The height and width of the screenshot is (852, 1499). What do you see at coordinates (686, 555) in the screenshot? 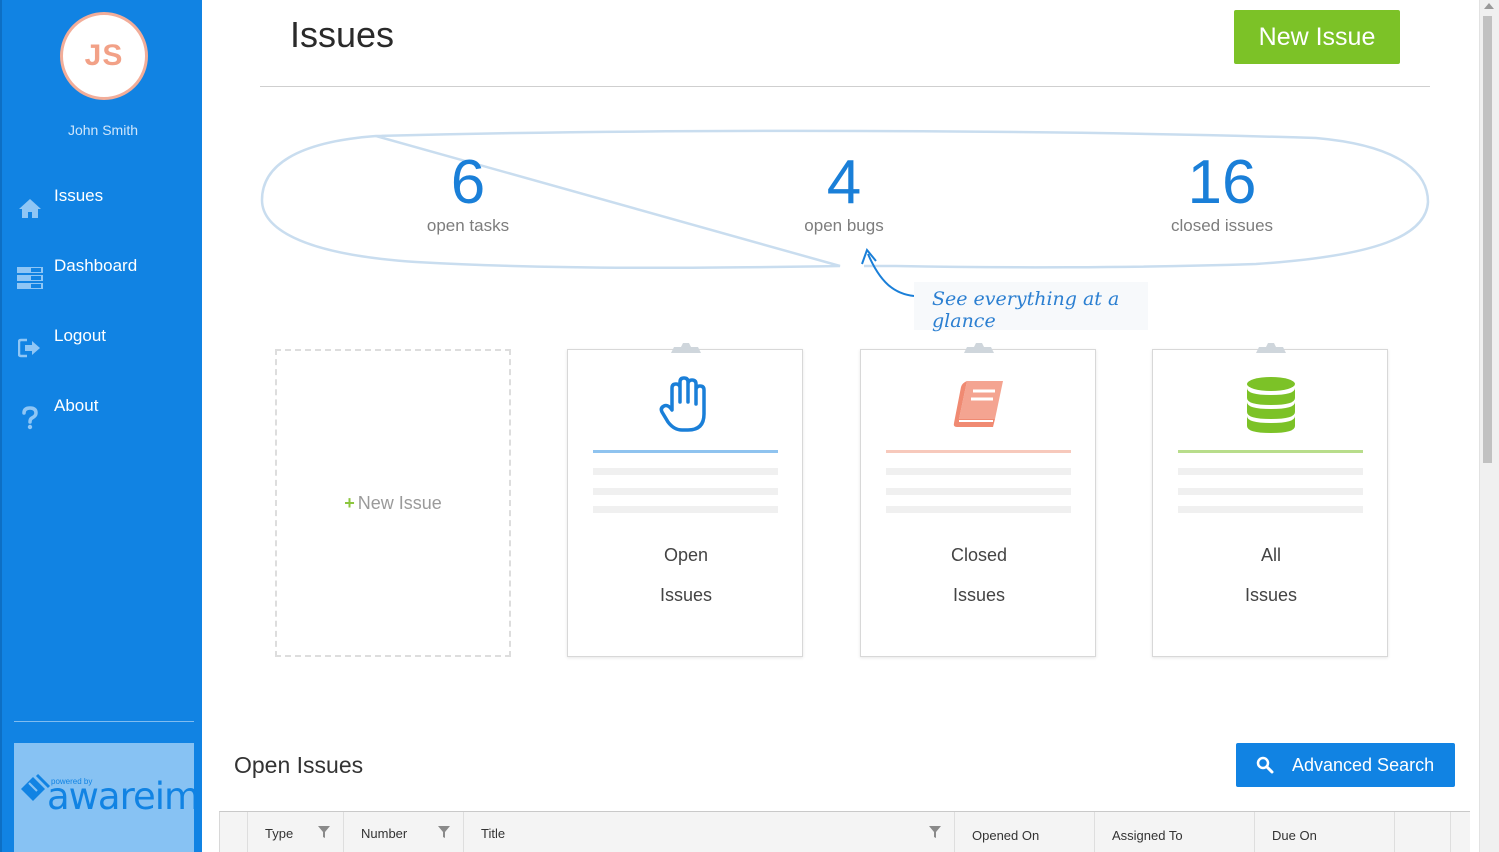
I see `card-title-line1: Open` at bounding box center [686, 555].